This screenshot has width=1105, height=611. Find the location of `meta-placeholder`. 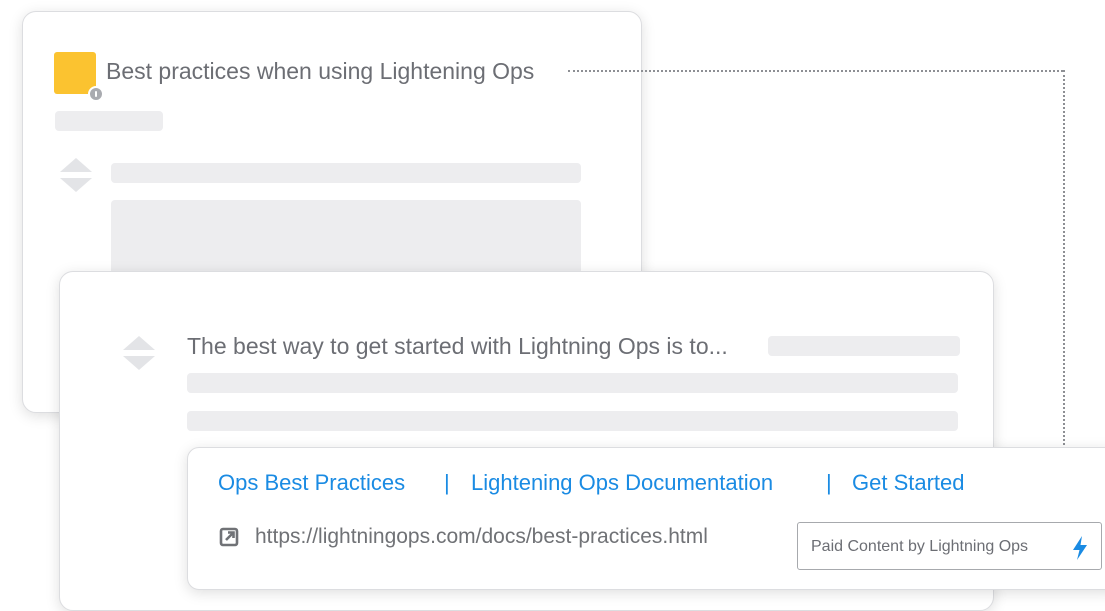

meta-placeholder is located at coordinates (109, 121).